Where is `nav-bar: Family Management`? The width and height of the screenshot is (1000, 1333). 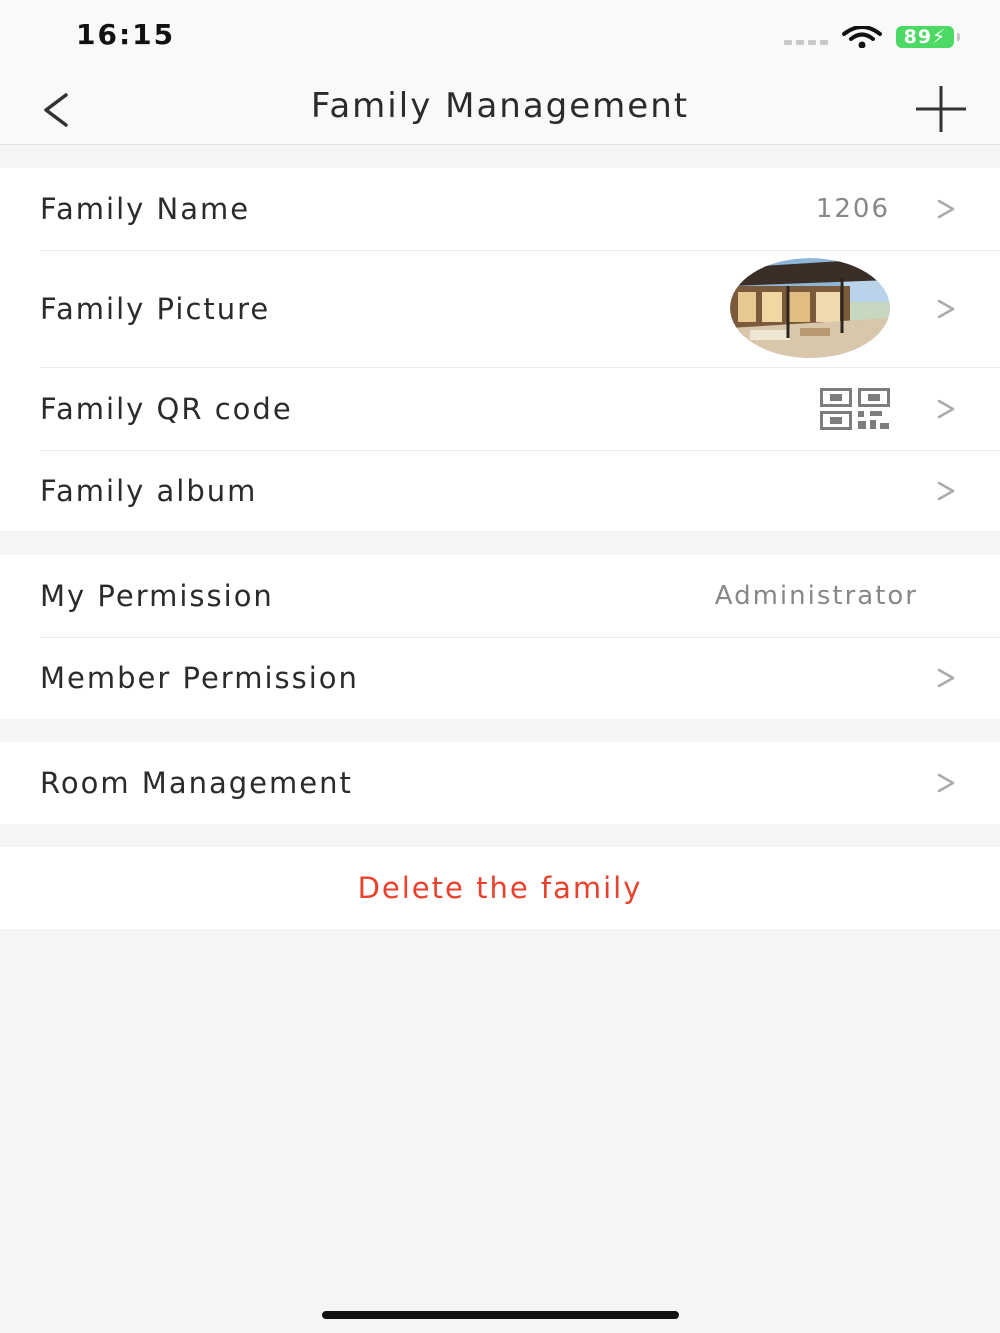
nav-bar: Family Management is located at coordinates (500, 109).